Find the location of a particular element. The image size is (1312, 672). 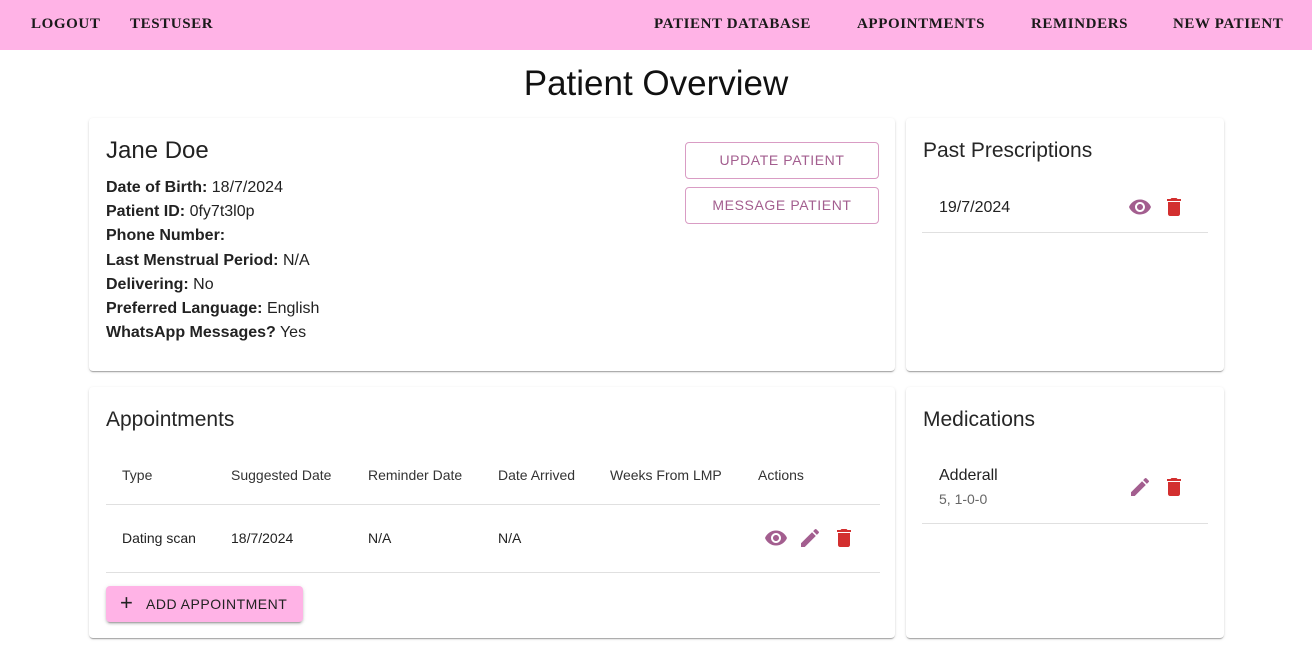

user-link: TESTUSER is located at coordinates (171, 24).